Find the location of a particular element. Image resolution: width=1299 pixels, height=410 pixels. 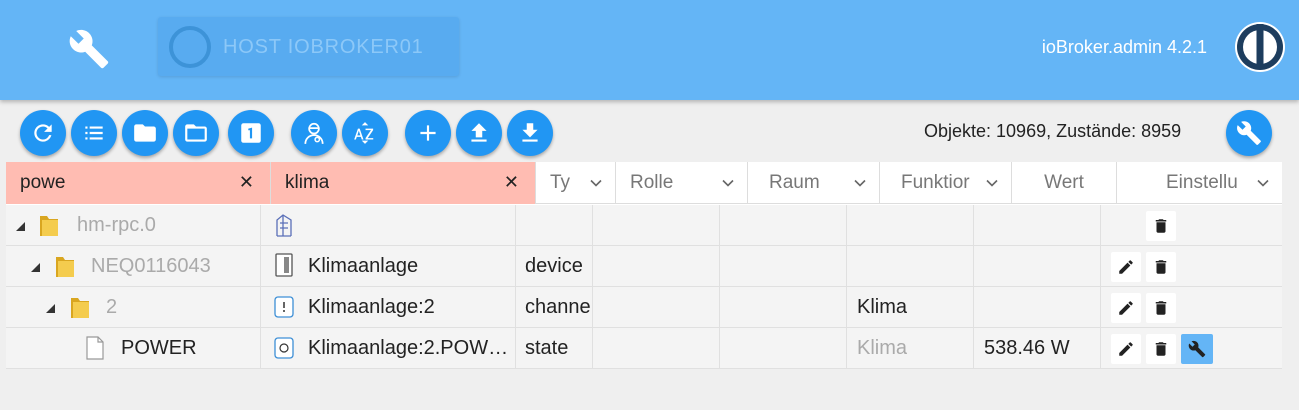

id-cell: NEQ0116043 is located at coordinates (133, 266).